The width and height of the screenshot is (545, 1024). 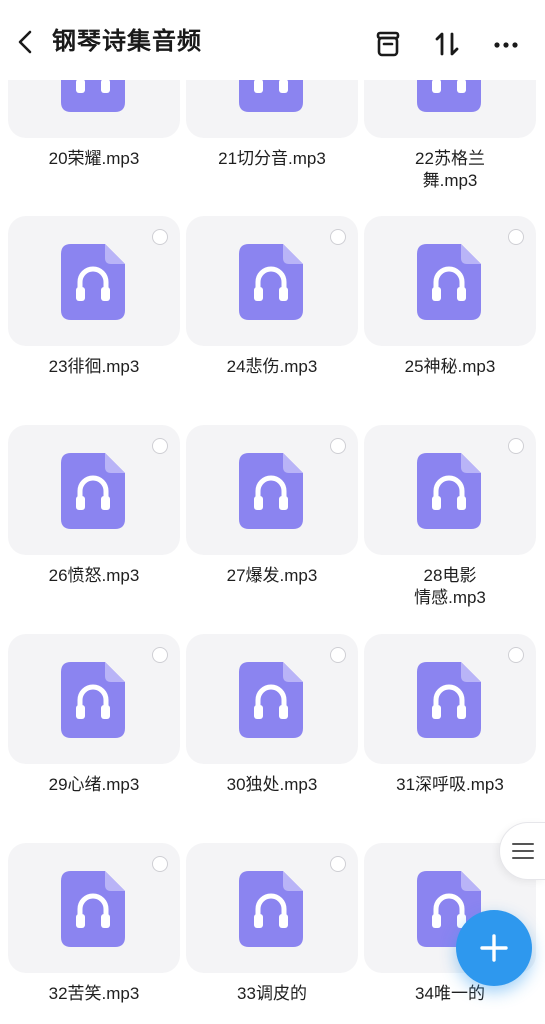 I want to click on file-name: 34唯一的, so click(x=450, y=994).